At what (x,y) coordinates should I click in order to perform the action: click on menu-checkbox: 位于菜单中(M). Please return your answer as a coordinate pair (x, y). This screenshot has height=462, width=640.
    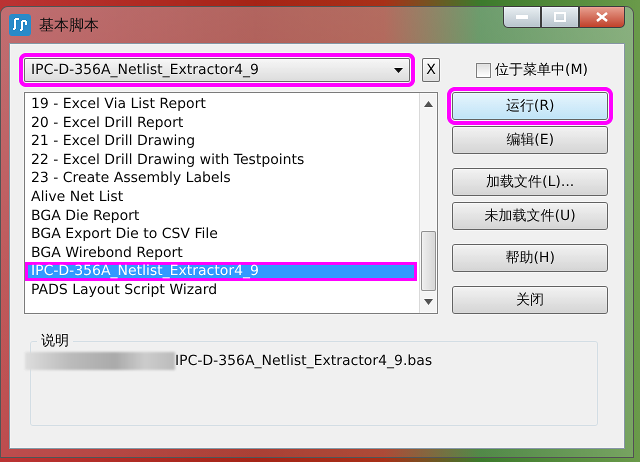
    Looking at the image, I should click on (532, 70).